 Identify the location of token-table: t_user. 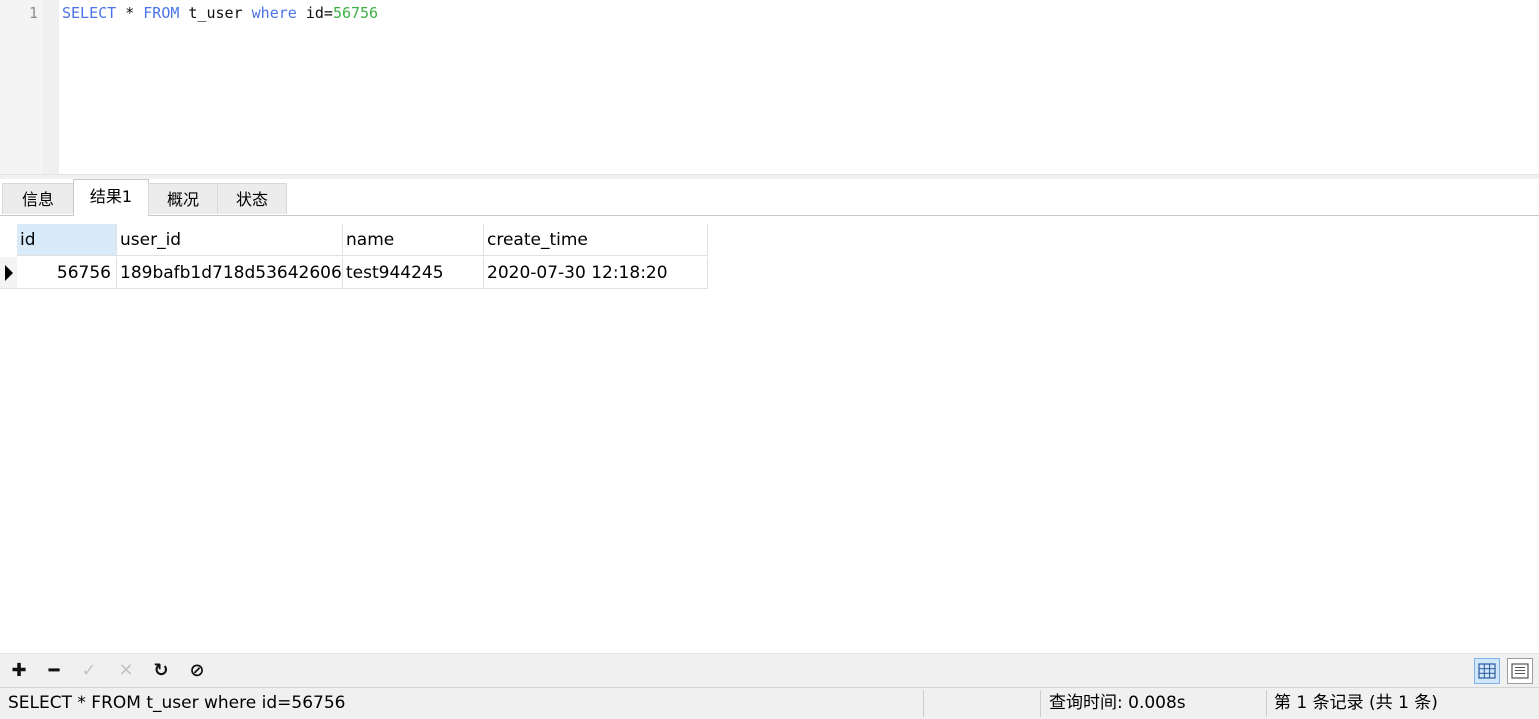
(215, 13).